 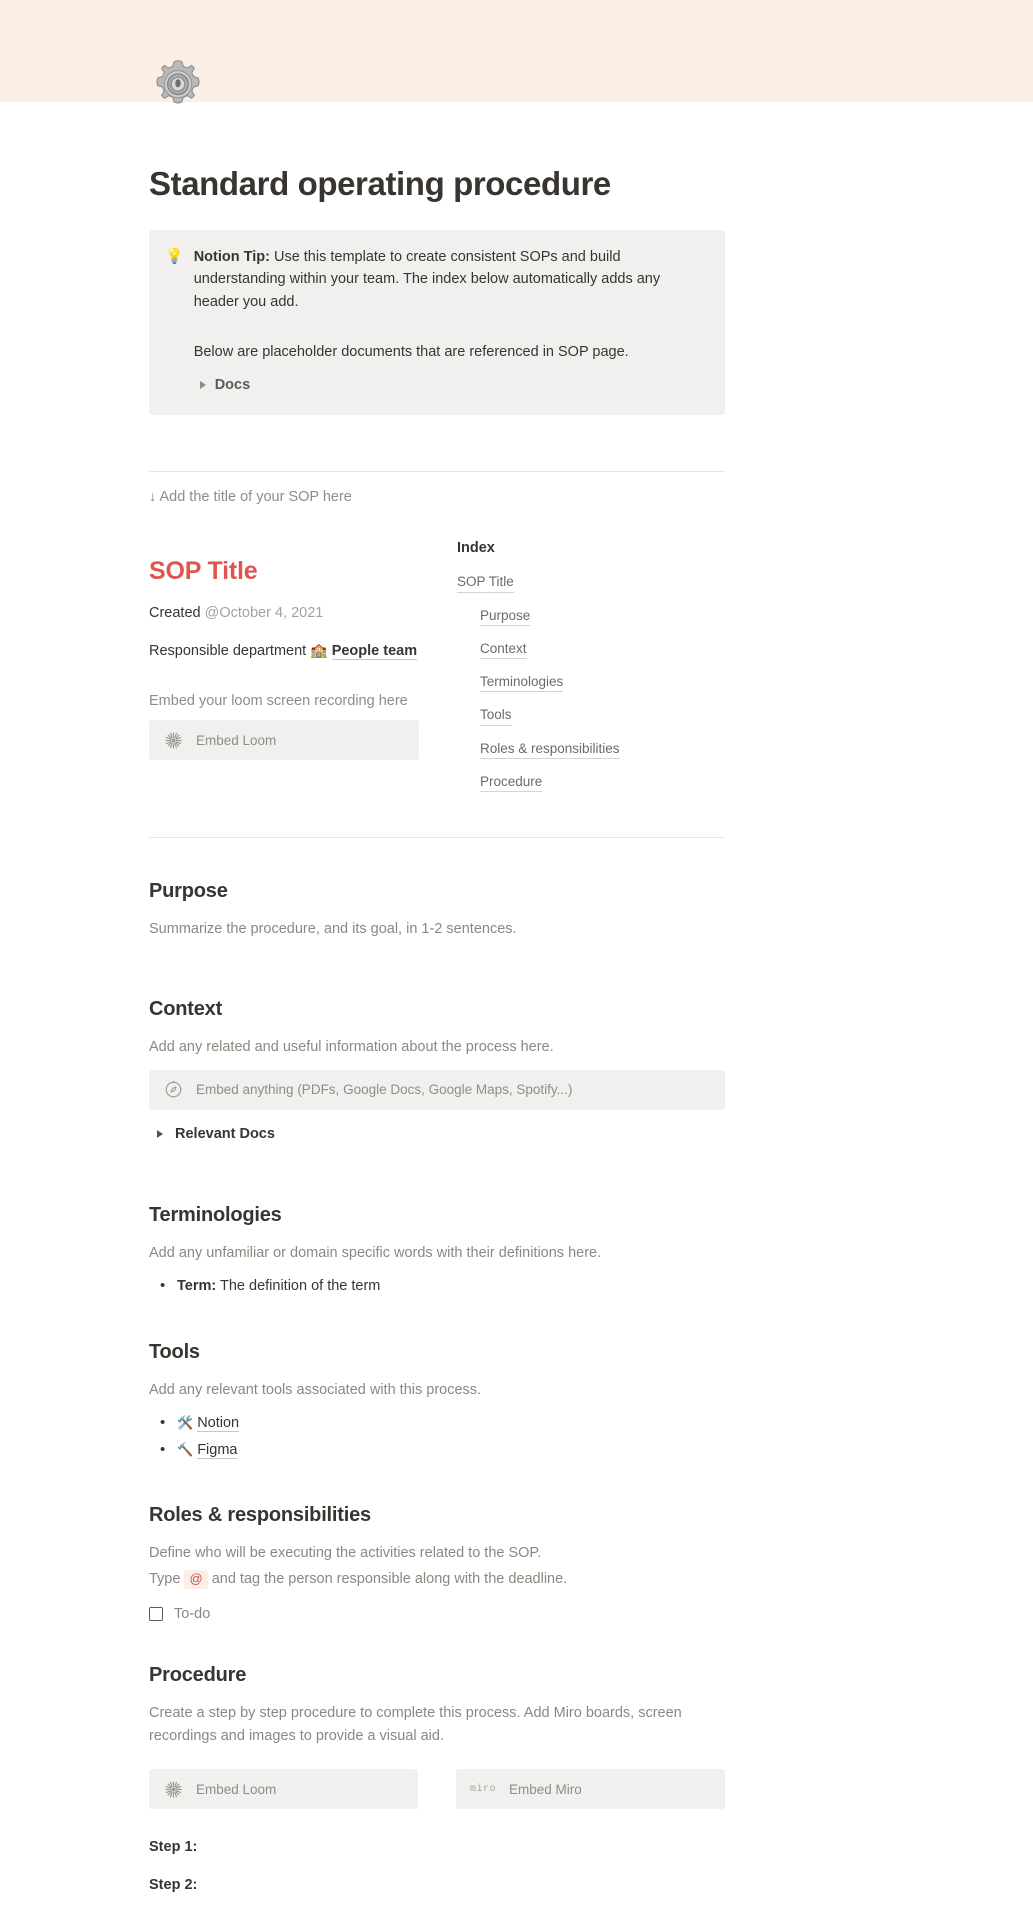 I want to click on list-item: Term: The definition of the term, so click(x=437, y=1286).